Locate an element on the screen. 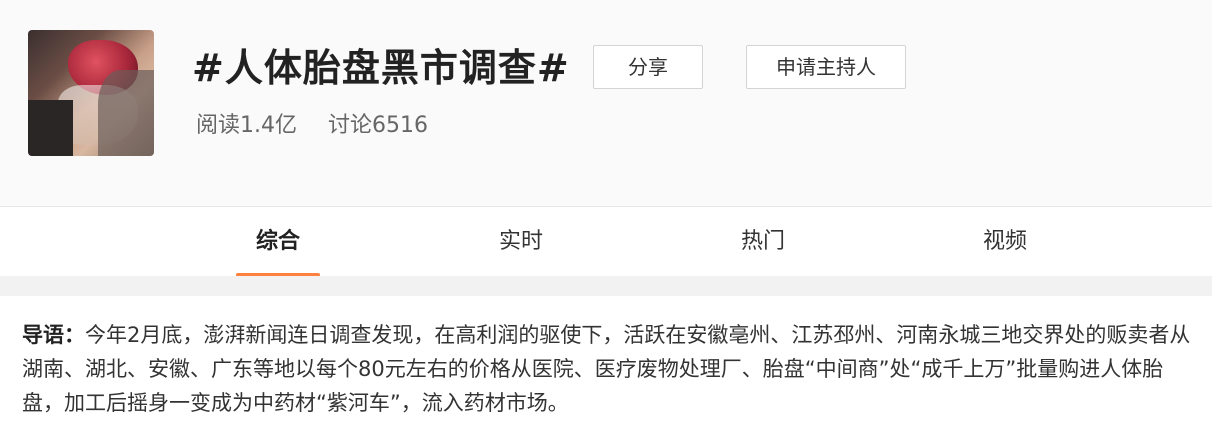 This screenshot has width=1212, height=436. discussion-count: 讨论6516 is located at coordinates (378, 125).